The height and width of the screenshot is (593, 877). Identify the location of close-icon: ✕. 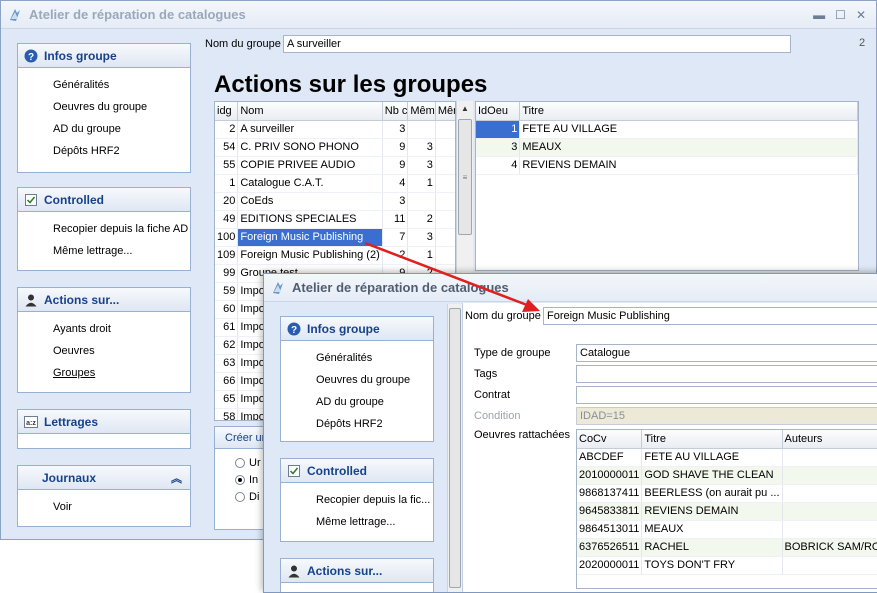
(861, 15).